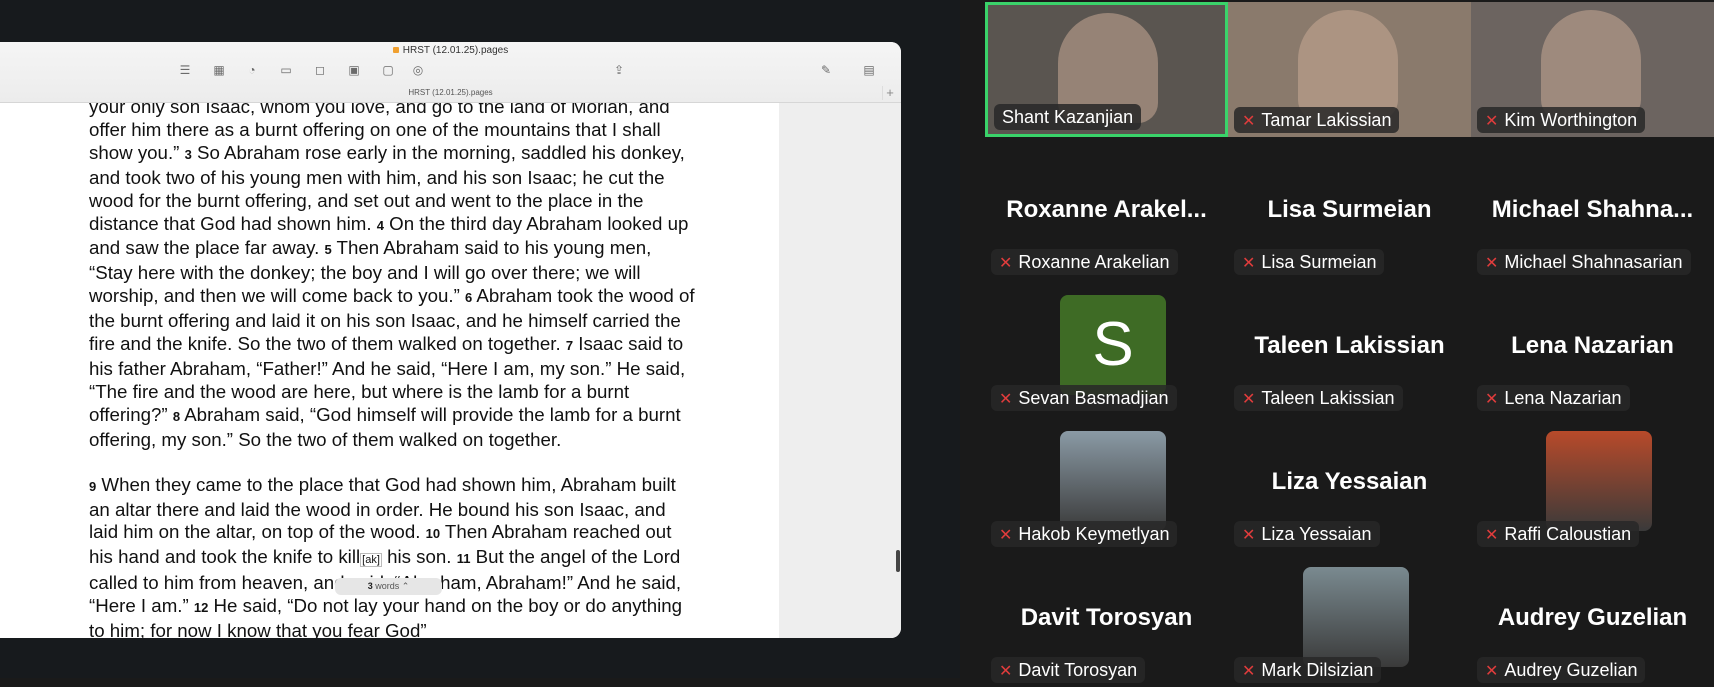  I want to click on participant-name: Mark Dilsizian, so click(1317, 670).